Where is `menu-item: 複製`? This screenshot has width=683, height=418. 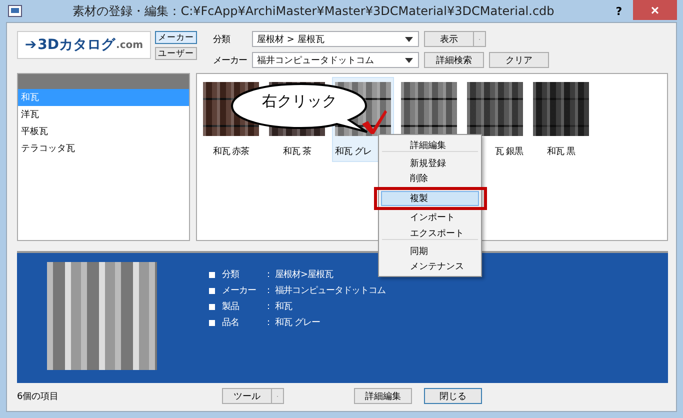 menu-item: 複製 is located at coordinates (430, 198).